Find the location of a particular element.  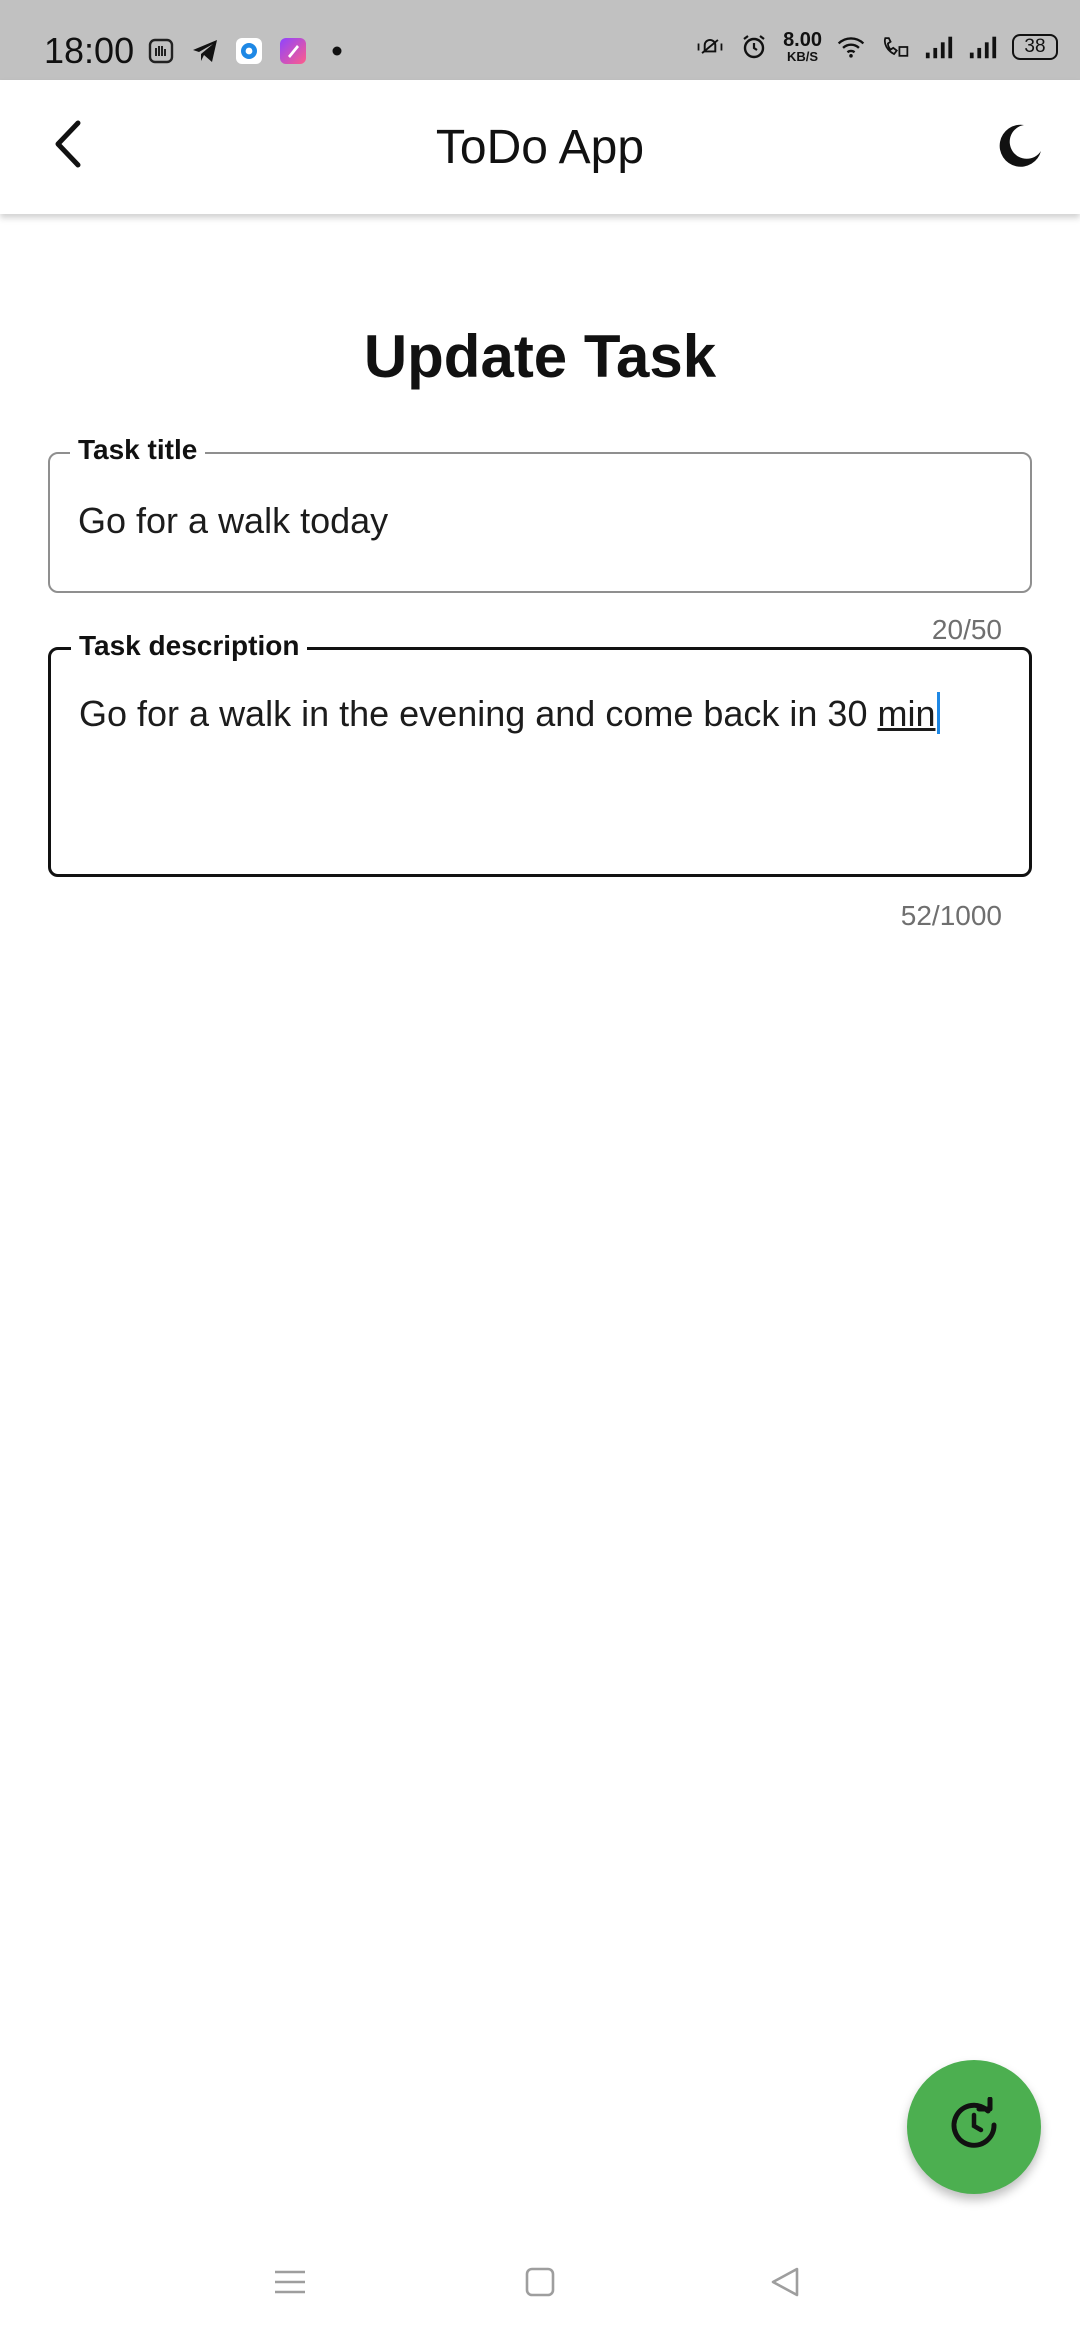

speed-unit: KB/S is located at coordinates (803, 56).